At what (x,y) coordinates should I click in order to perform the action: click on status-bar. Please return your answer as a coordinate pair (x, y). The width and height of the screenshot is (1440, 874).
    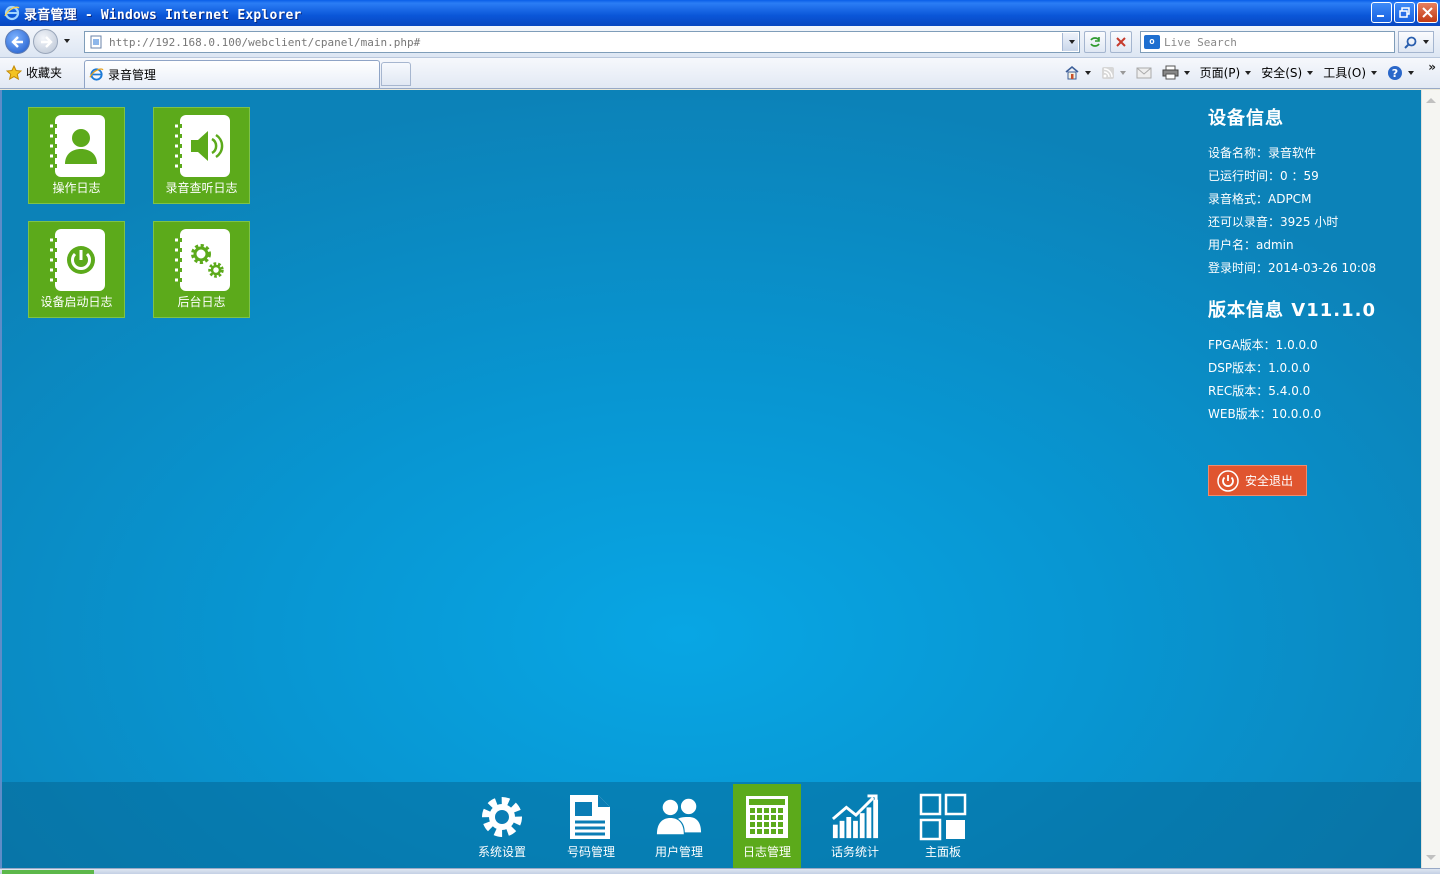
    Looking at the image, I should click on (720, 871).